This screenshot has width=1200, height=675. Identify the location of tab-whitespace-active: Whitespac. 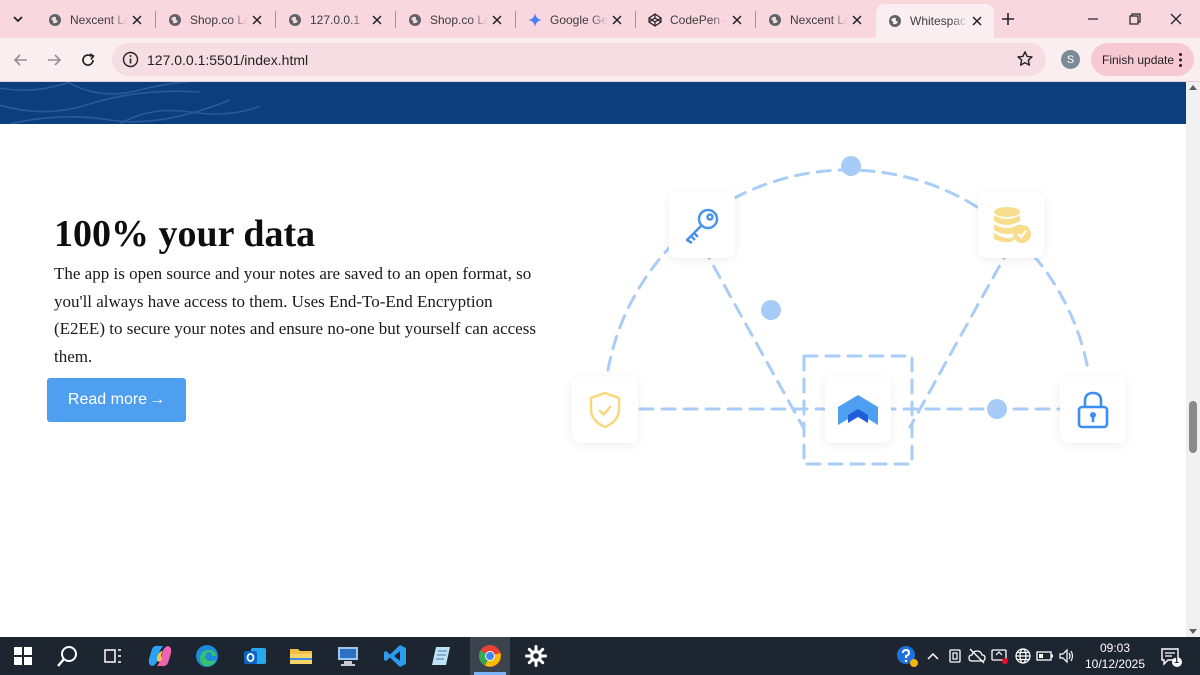
(935, 21).